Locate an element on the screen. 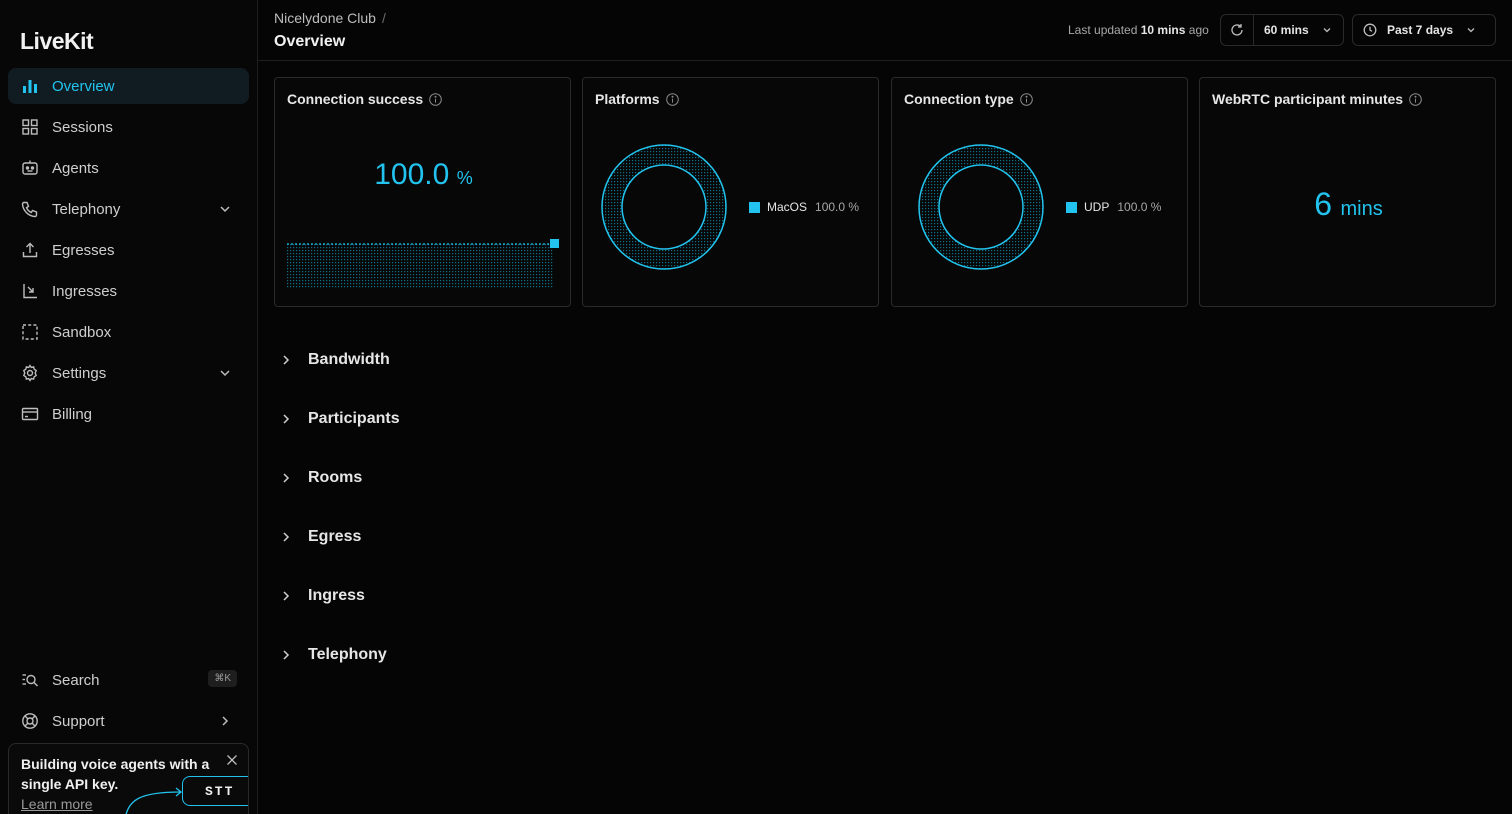 The image size is (1512, 814). refresh-button is located at coordinates (1237, 30).